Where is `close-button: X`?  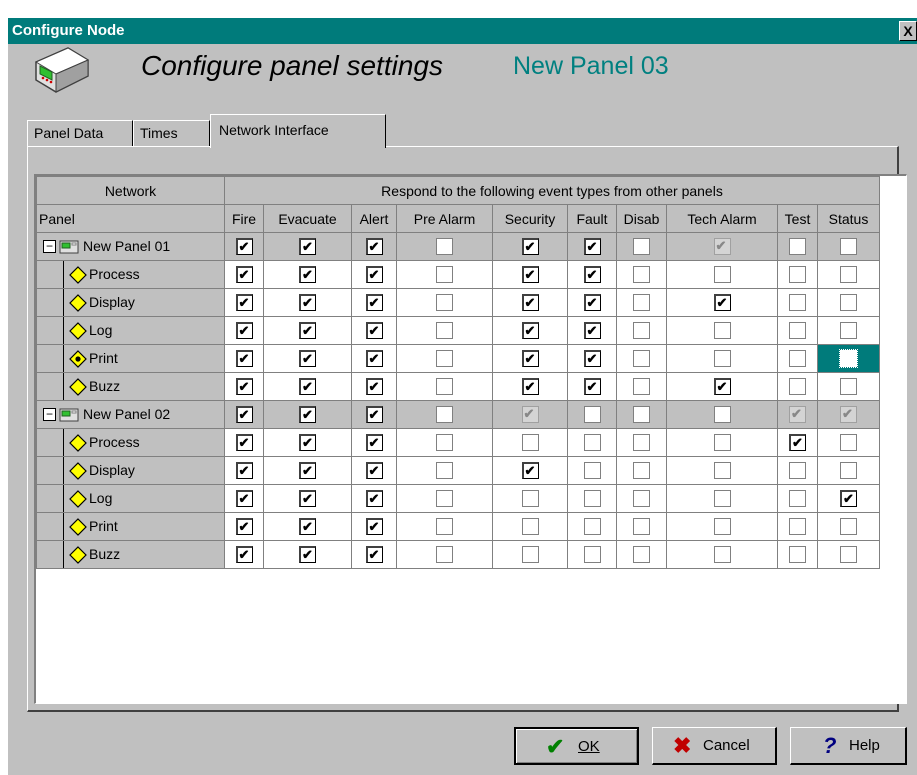 close-button: X is located at coordinates (908, 31).